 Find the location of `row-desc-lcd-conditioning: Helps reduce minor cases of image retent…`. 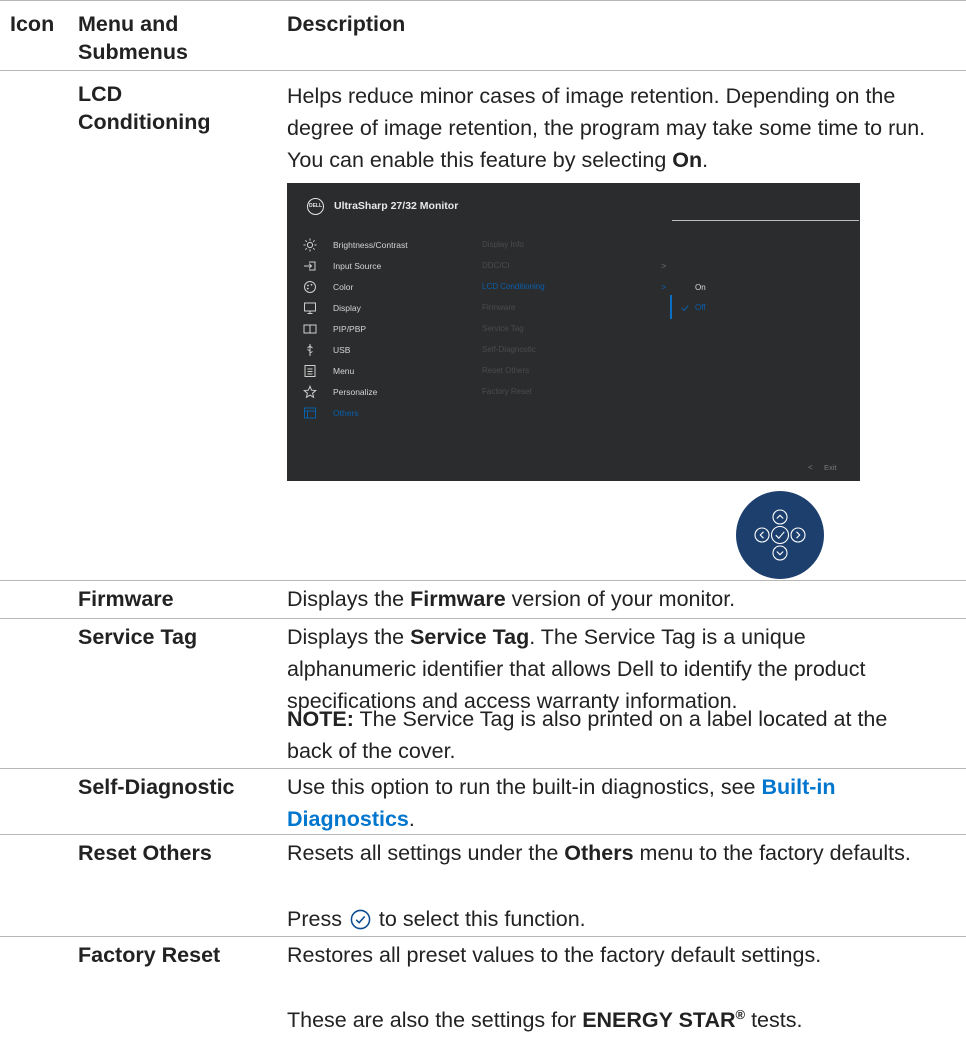

row-desc-lcd-conditioning: Helps reduce minor cases of image retent… is located at coordinates (606, 128).